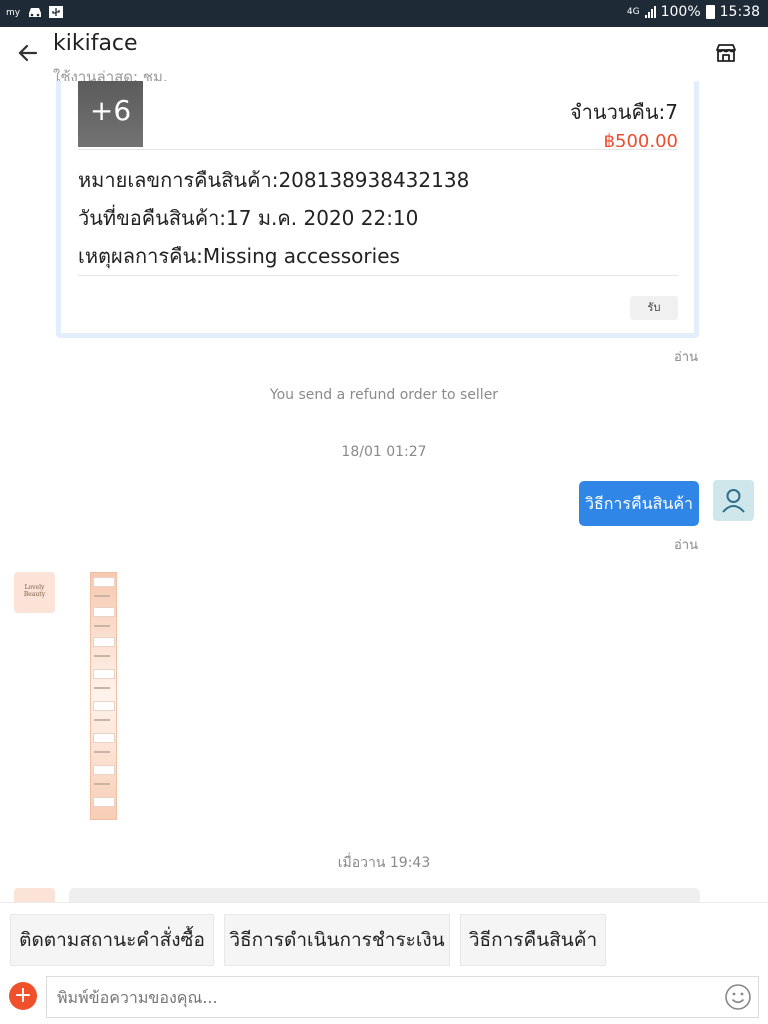 Image resolution: width=768 pixels, height=1024 pixels. What do you see at coordinates (384, 395) in the screenshot?
I see `system-message: You send a refund order to seller` at bounding box center [384, 395].